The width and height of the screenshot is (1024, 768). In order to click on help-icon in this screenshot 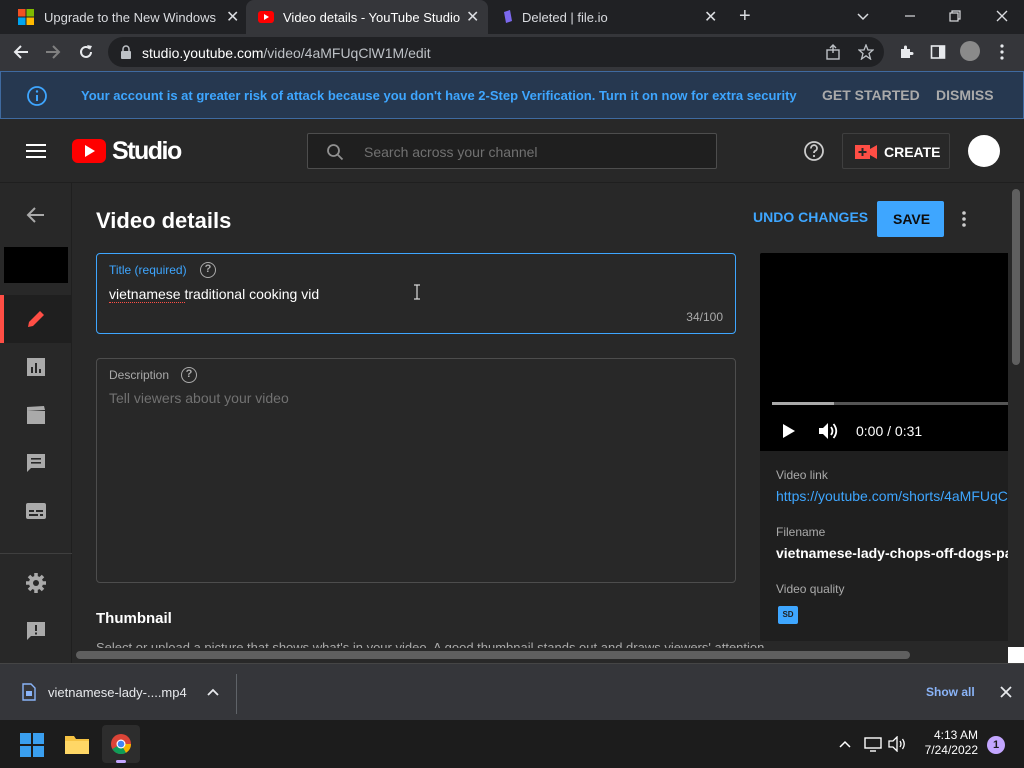, I will do `click(814, 151)`.